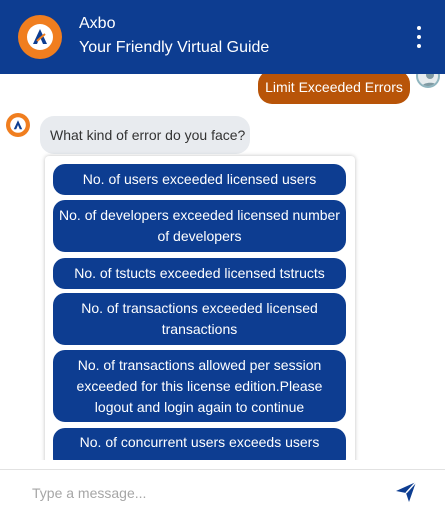 This screenshot has width=445, height=516. What do you see at coordinates (199, 179) in the screenshot?
I see `option-button: No. of users exceeded licensed users` at bounding box center [199, 179].